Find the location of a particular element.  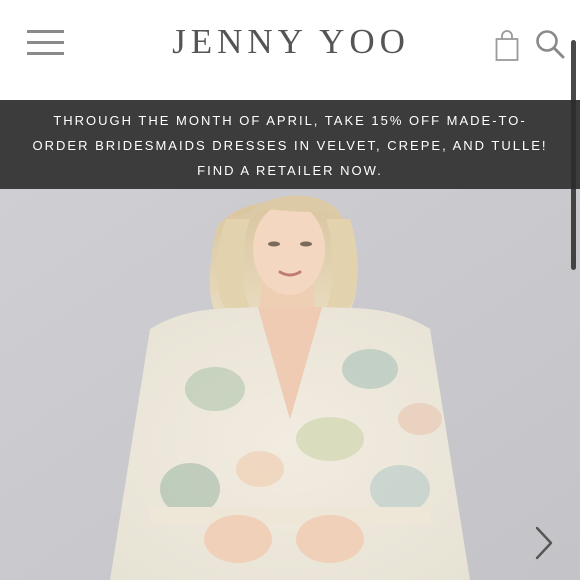

chevron-right-icon is located at coordinates (544, 543).